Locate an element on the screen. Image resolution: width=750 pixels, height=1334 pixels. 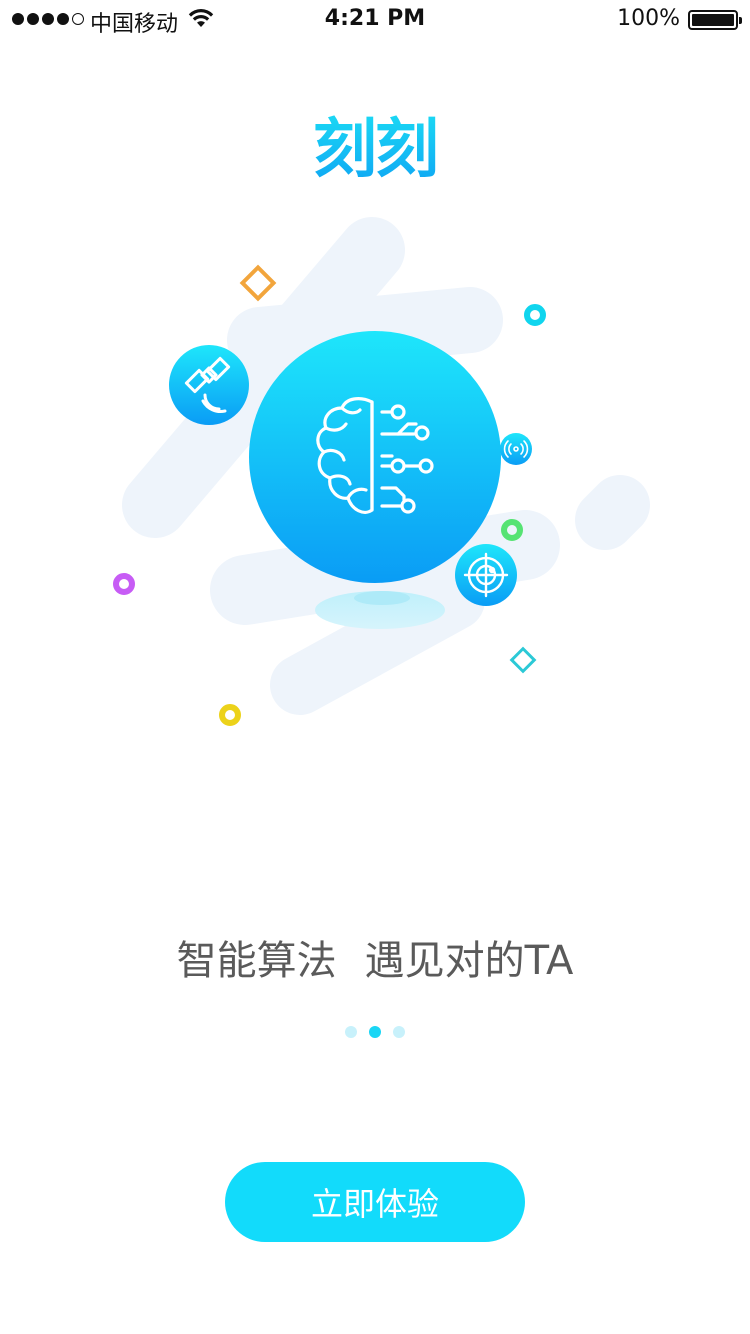
yellow-ring-icon is located at coordinates (230, 715).